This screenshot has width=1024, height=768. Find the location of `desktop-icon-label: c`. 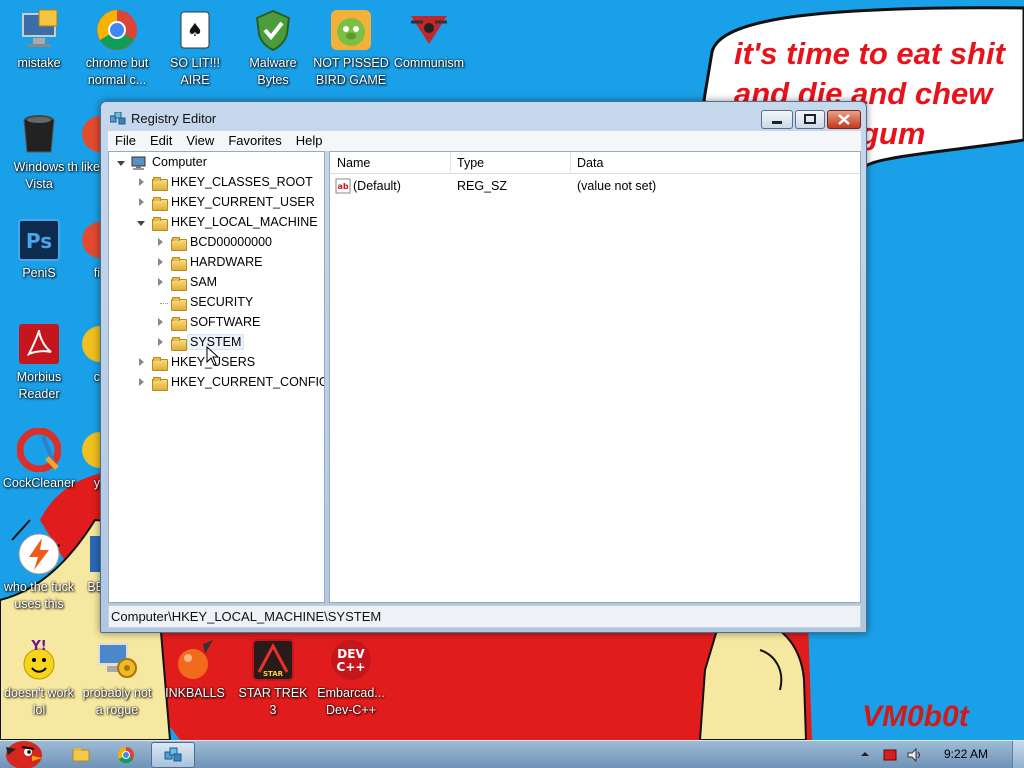

desktop-icon-label: c is located at coordinates (96, 377).